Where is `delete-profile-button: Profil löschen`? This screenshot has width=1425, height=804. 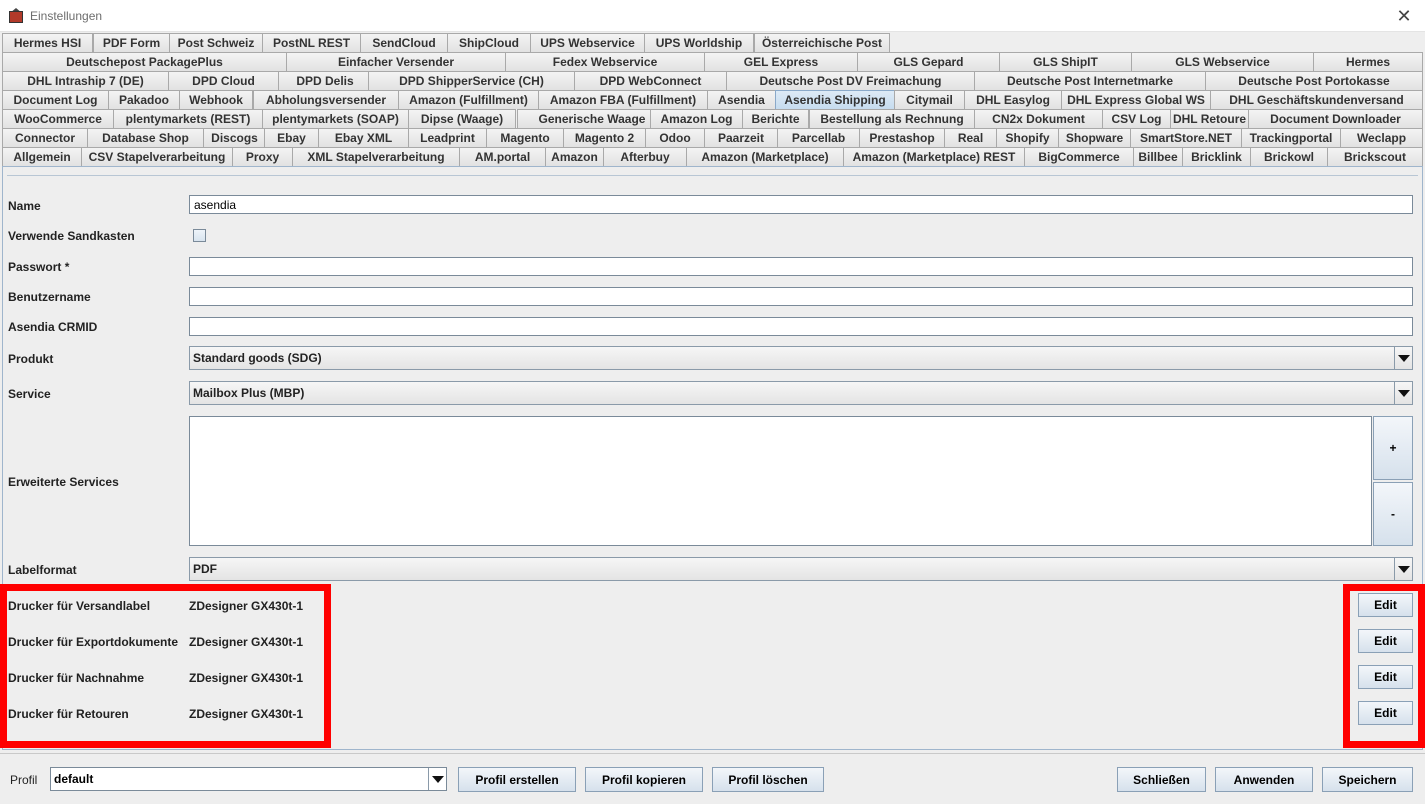
delete-profile-button: Profil löschen is located at coordinates (768, 779).